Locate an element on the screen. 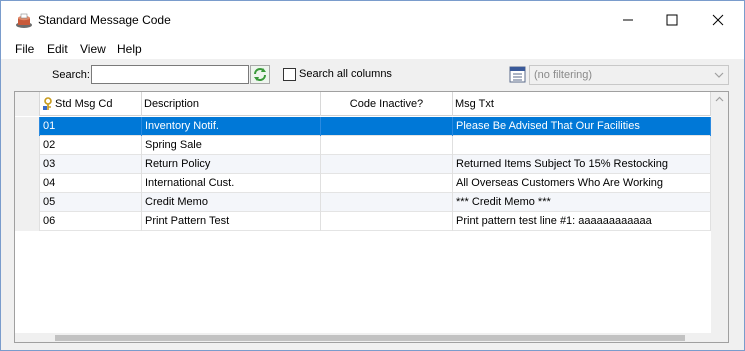 Image resolution: width=745 pixels, height=351 pixels. cell-msg-txt: All Overseas Customers Who Are Working is located at coordinates (582, 183).